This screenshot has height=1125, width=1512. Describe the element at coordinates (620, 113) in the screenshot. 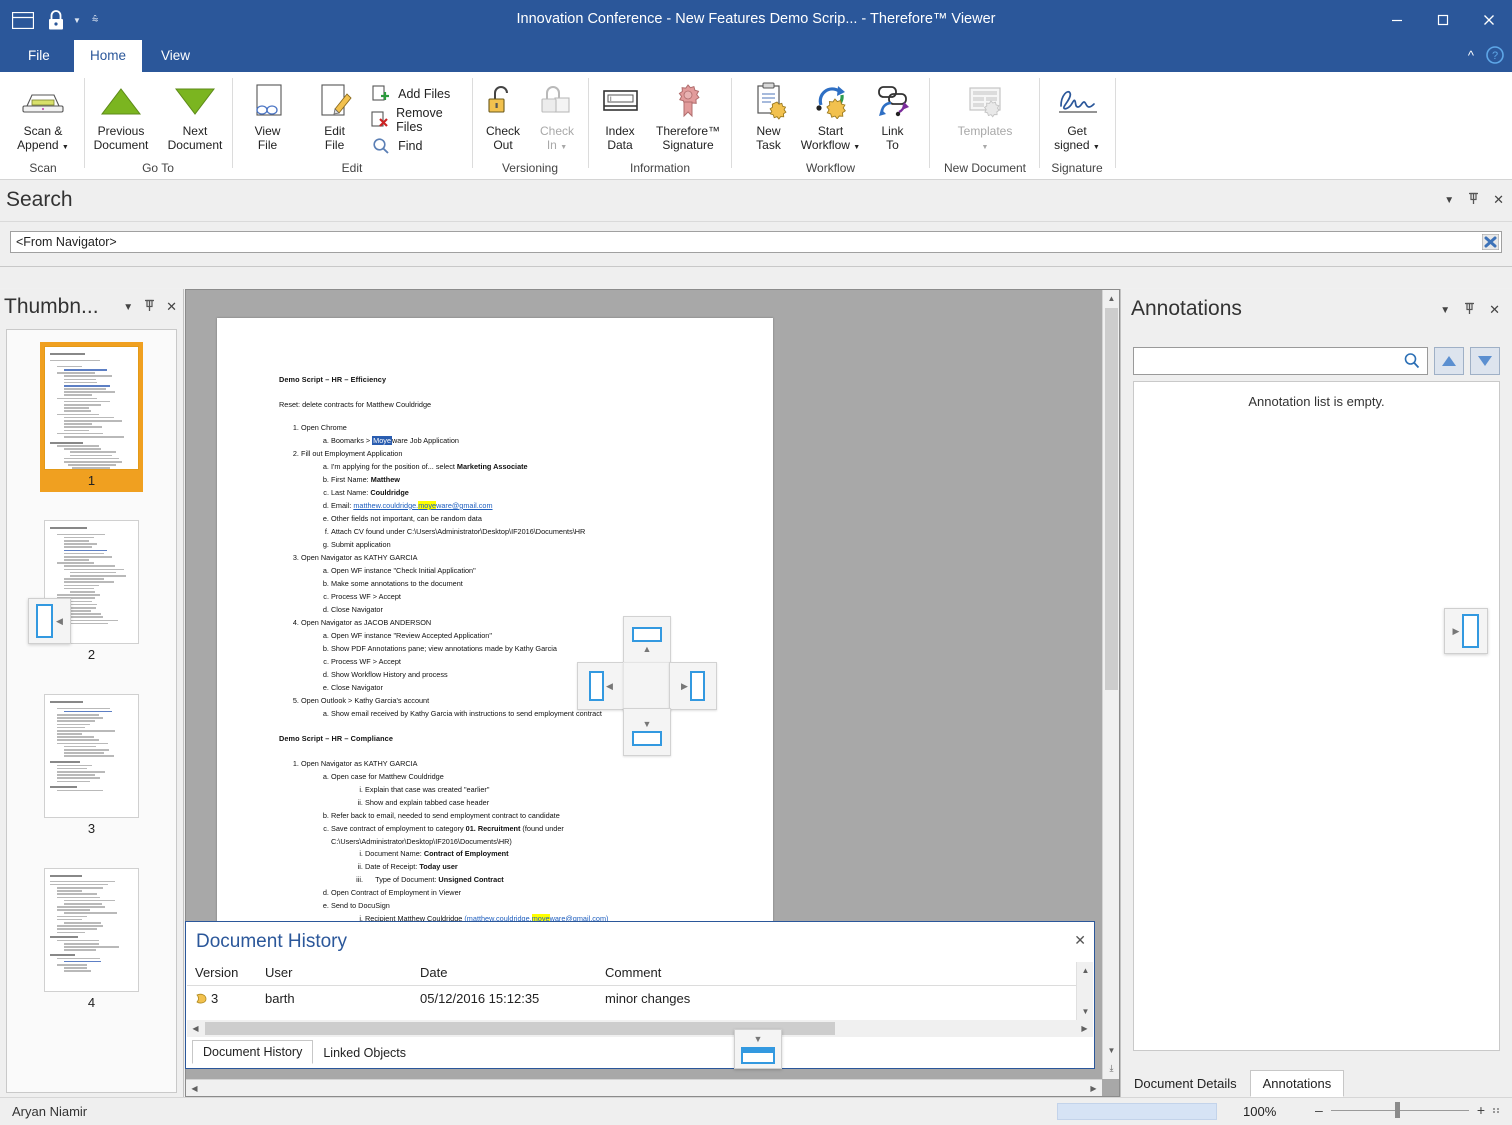

I see `index-data-button: I Index Data` at that location.